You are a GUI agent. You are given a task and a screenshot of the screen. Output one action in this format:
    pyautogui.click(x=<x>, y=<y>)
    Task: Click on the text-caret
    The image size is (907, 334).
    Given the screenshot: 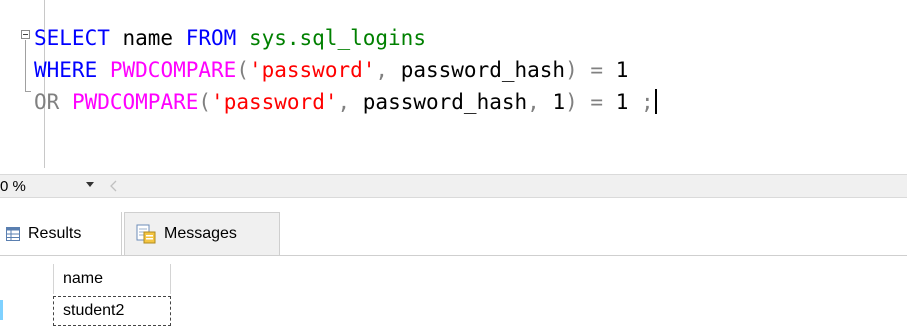 What is the action you would take?
    pyautogui.click(x=655, y=101)
    